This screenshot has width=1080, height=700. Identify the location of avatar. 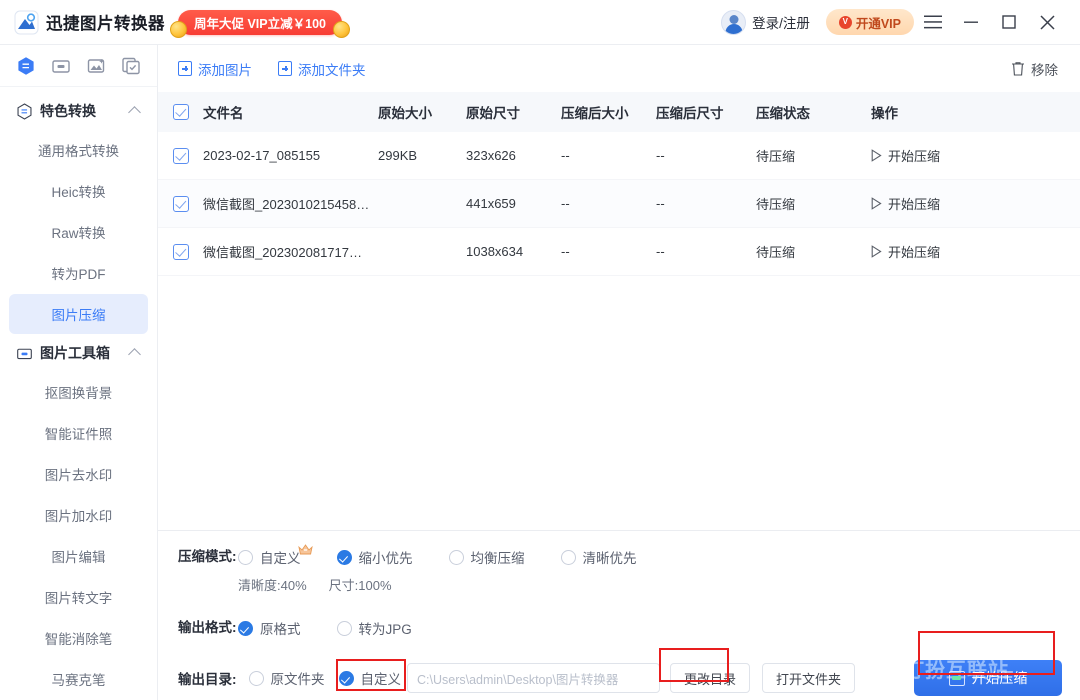
(734, 22).